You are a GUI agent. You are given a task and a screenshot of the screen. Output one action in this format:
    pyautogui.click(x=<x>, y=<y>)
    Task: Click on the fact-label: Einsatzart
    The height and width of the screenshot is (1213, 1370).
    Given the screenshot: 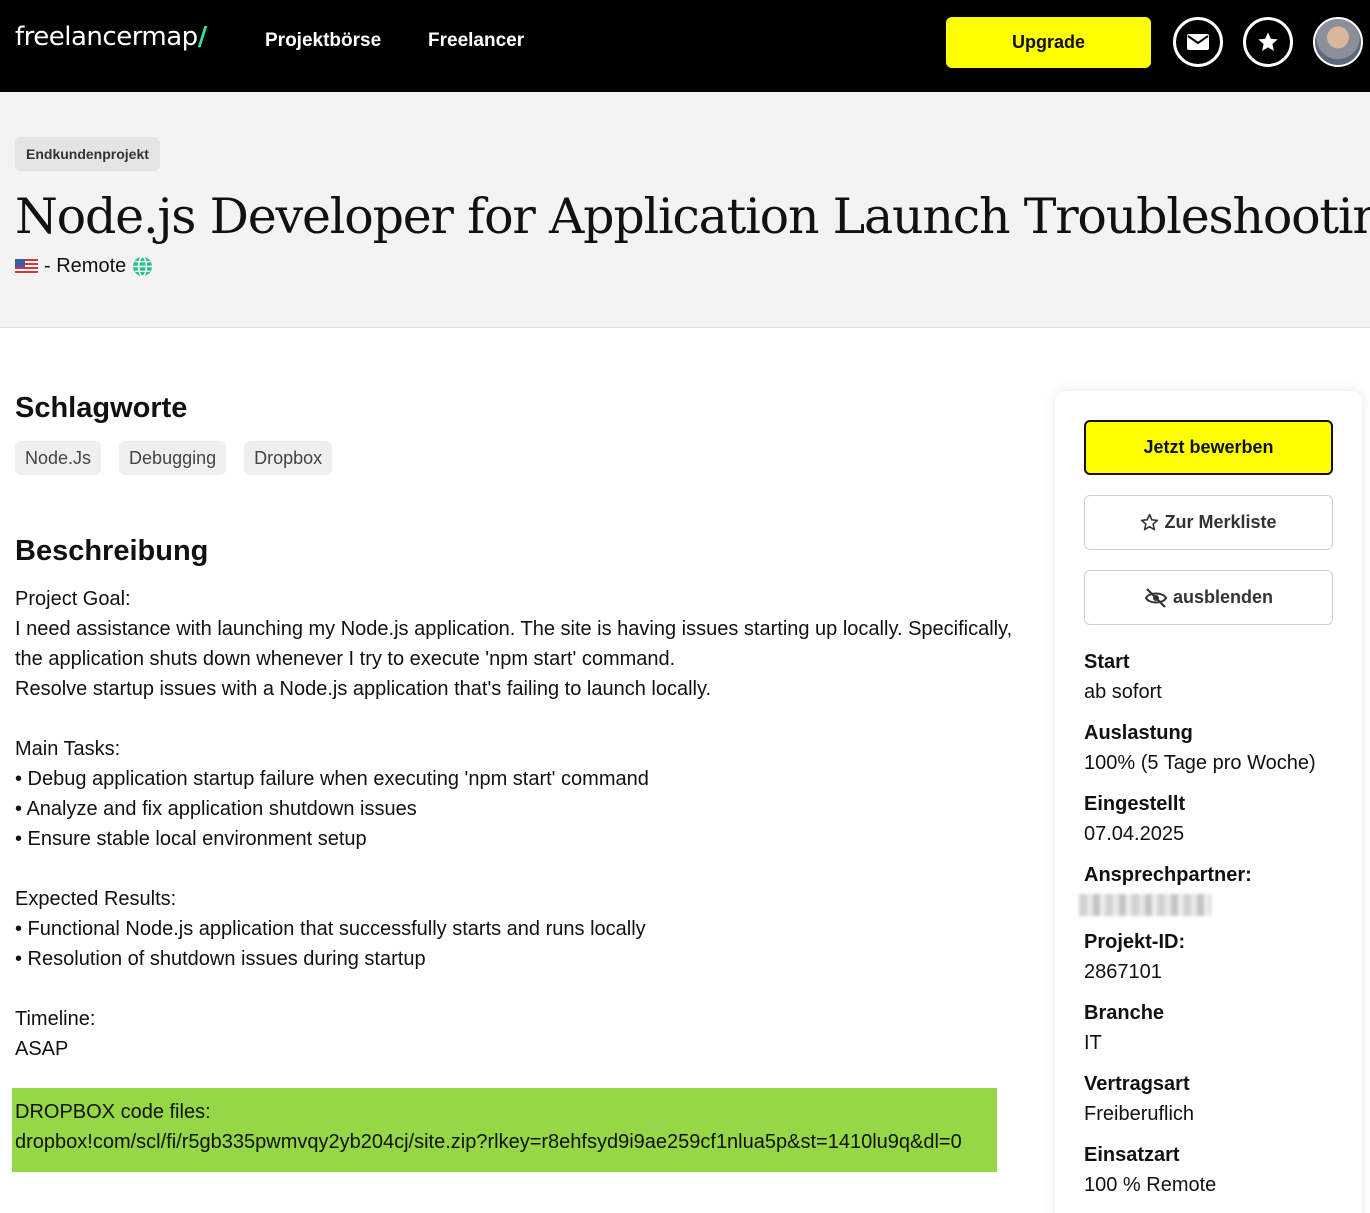 What is the action you would take?
    pyautogui.click(x=1132, y=1155)
    